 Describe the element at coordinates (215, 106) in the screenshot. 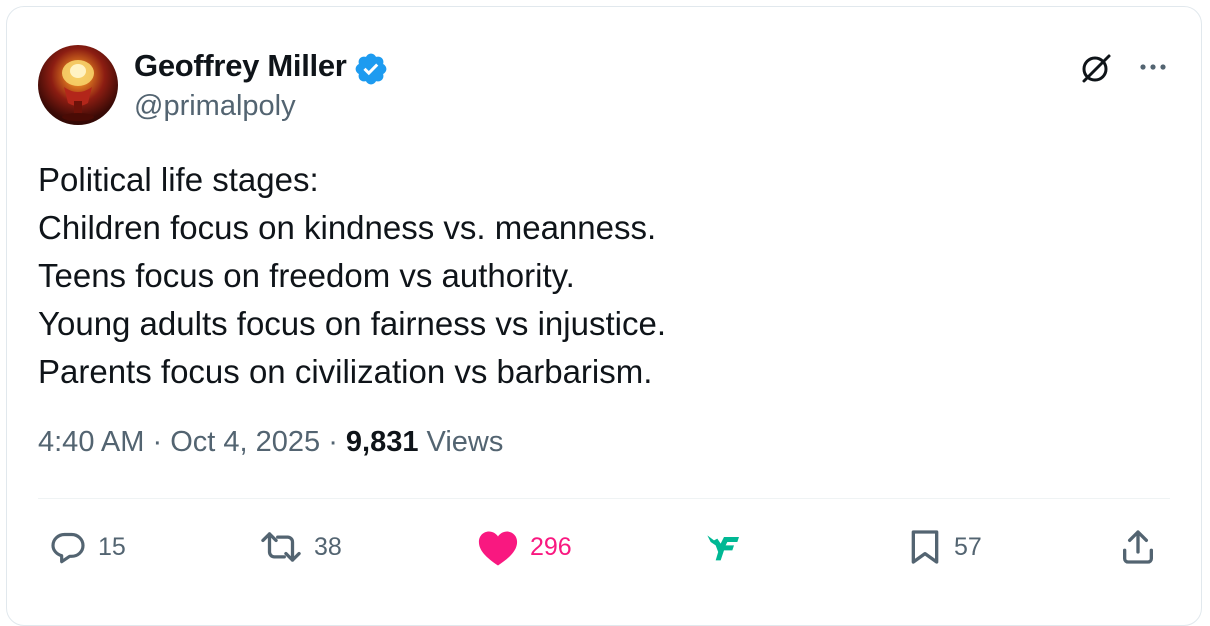

I see `author-handle: @primalpoly` at that location.